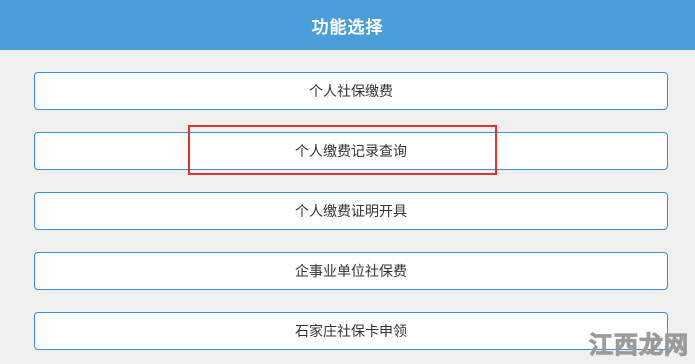 The image size is (695, 364). I want to click on enterprise-social-security-button: 企事业单位社保费, so click(351, 271).